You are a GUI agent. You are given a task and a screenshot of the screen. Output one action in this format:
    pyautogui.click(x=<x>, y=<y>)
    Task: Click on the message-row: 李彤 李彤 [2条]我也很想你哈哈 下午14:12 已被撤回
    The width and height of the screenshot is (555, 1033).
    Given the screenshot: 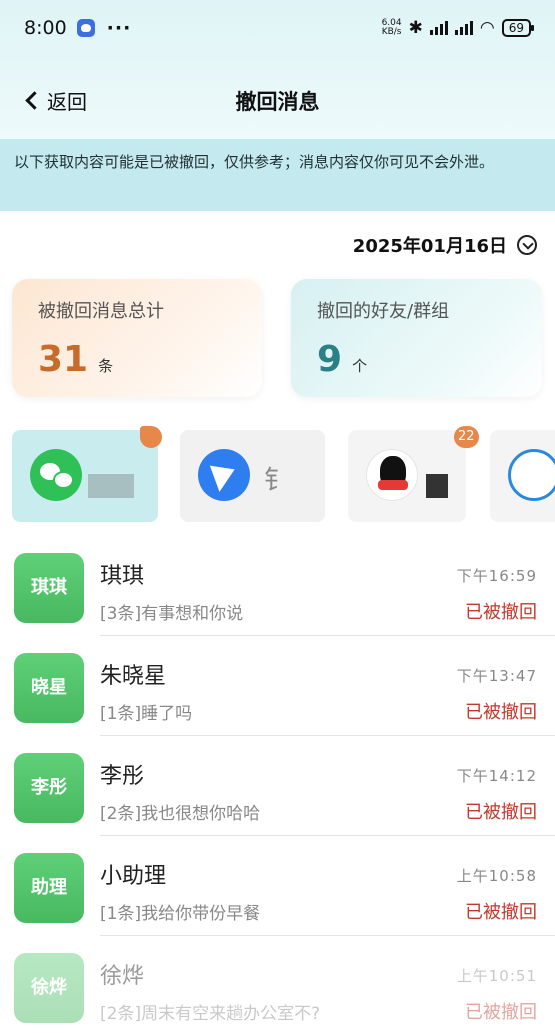 What is the action you would take?
    pyautogui.click(x=277, y=786)
    